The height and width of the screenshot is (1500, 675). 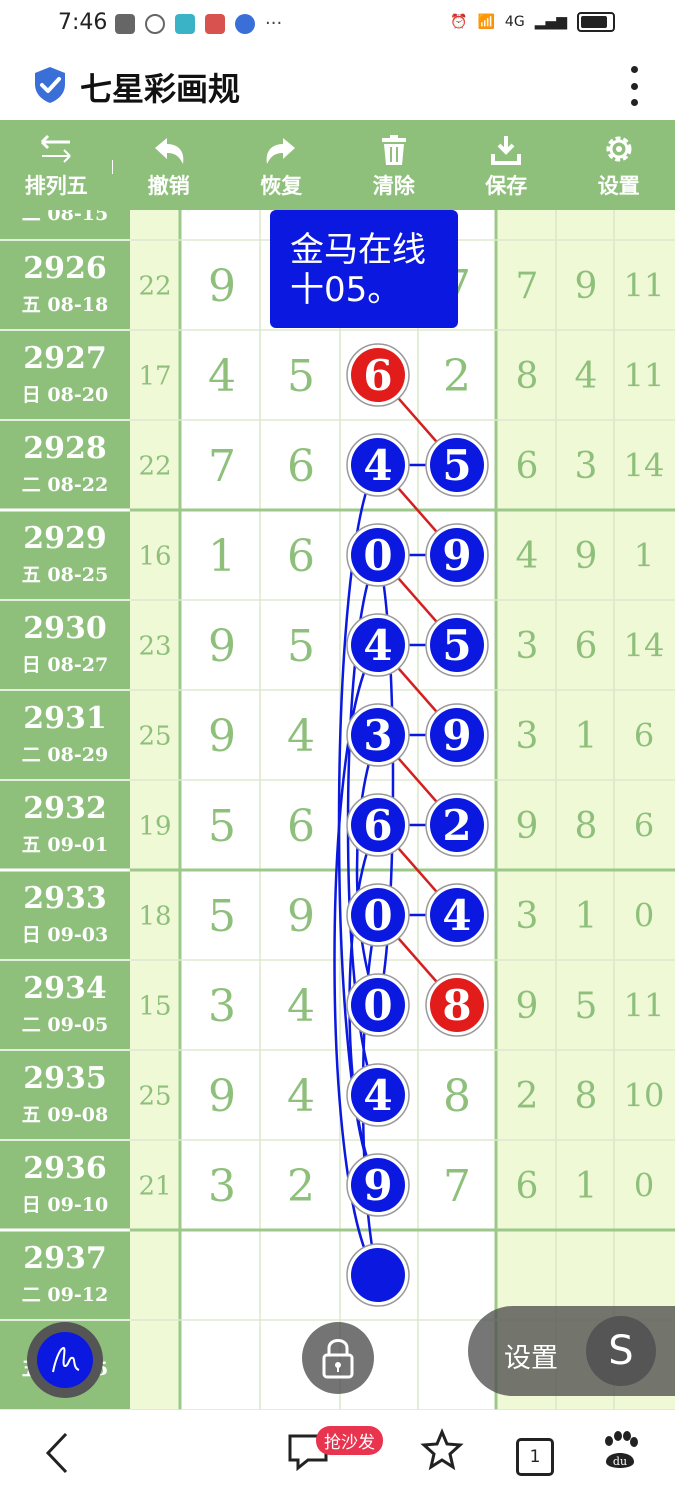 I want to click on issue-number: 2926, so click(x=65, y=268).